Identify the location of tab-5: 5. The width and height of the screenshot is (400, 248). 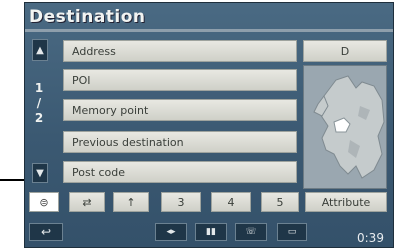
(280, 202).